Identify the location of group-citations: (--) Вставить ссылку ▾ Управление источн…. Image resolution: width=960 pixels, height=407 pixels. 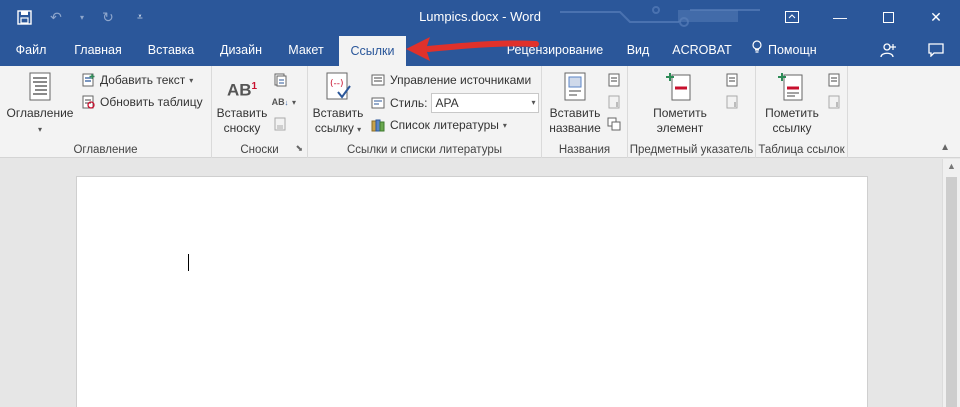
(425, 112).